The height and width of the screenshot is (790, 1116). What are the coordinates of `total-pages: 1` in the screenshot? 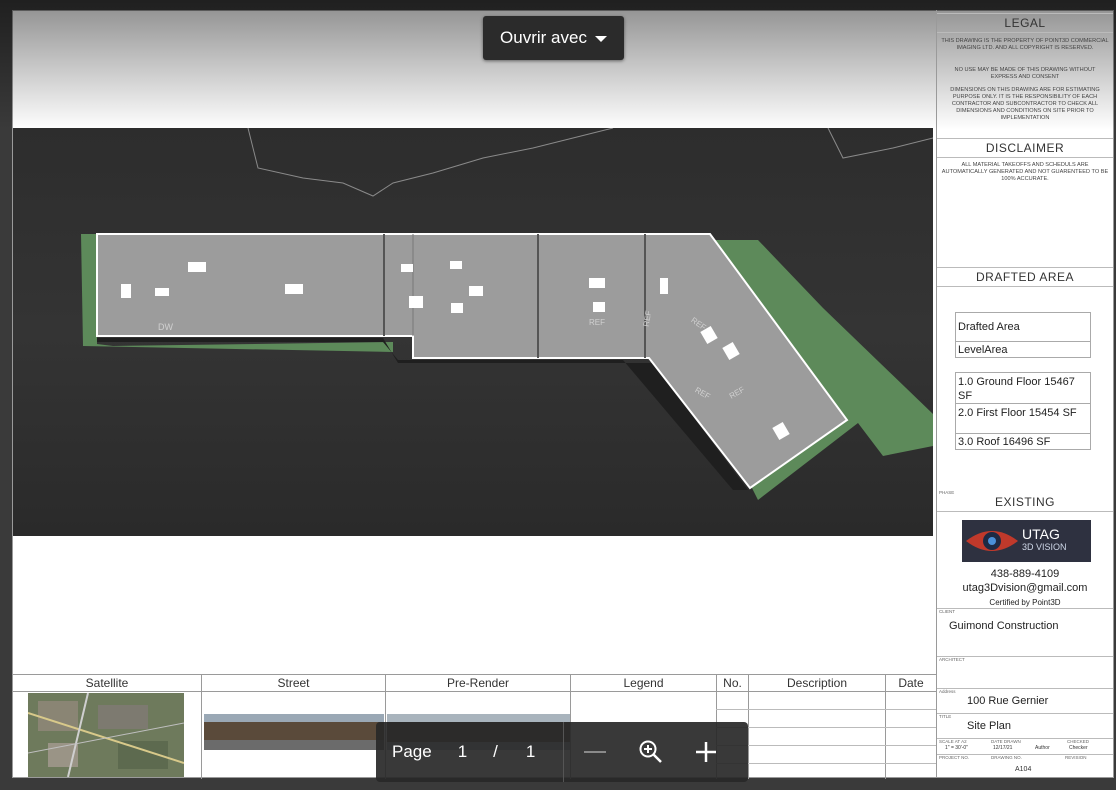 It's located at (530, 751).